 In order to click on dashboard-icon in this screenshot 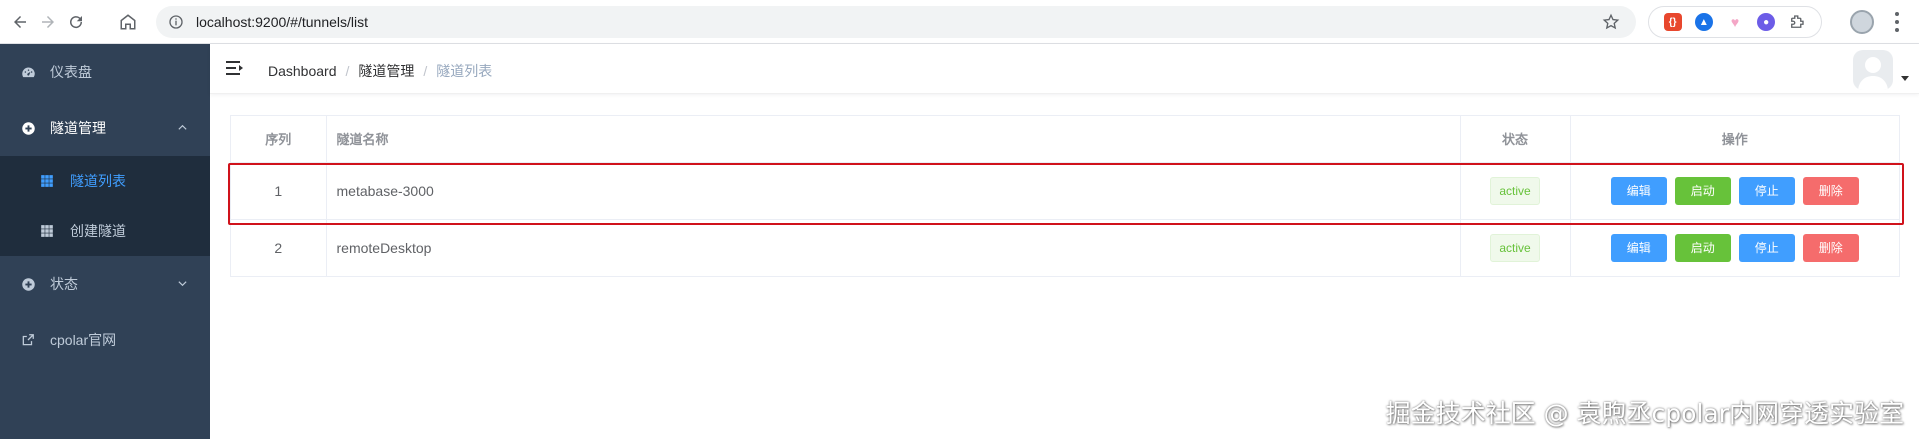, I will do `click(28, 72)`.